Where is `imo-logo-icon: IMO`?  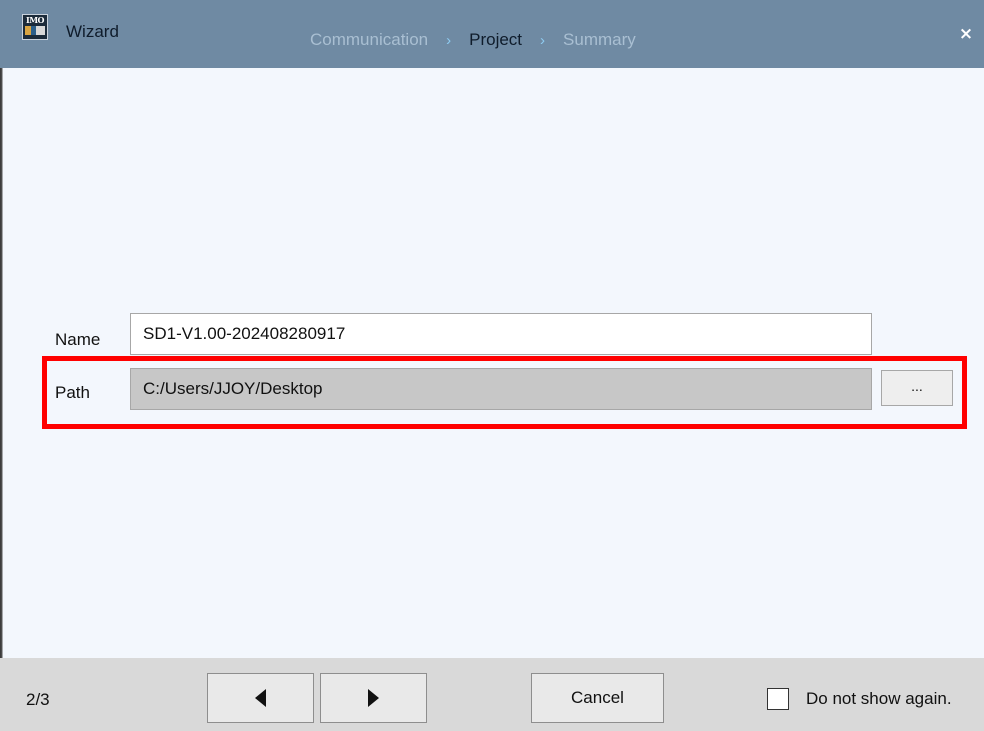
imo-logo-icon: IMO is located at coordinates (35, 27).